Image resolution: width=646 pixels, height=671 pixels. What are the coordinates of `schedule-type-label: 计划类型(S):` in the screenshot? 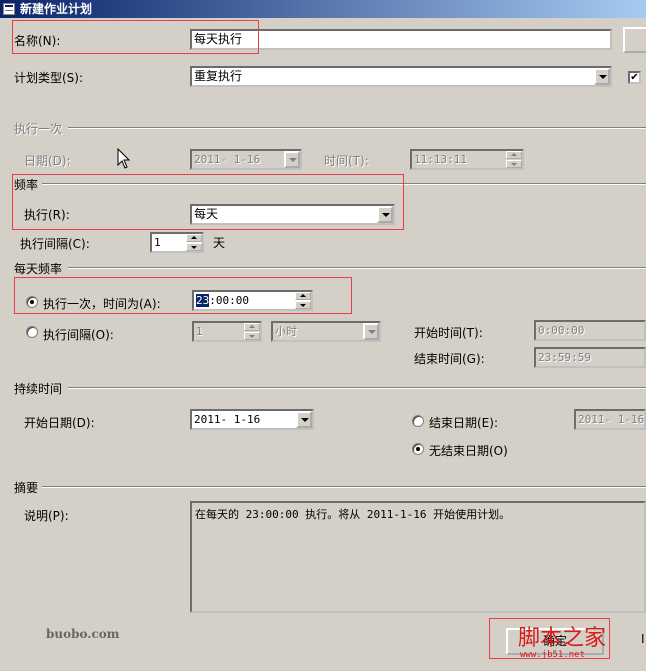 It's located at (49, 78).